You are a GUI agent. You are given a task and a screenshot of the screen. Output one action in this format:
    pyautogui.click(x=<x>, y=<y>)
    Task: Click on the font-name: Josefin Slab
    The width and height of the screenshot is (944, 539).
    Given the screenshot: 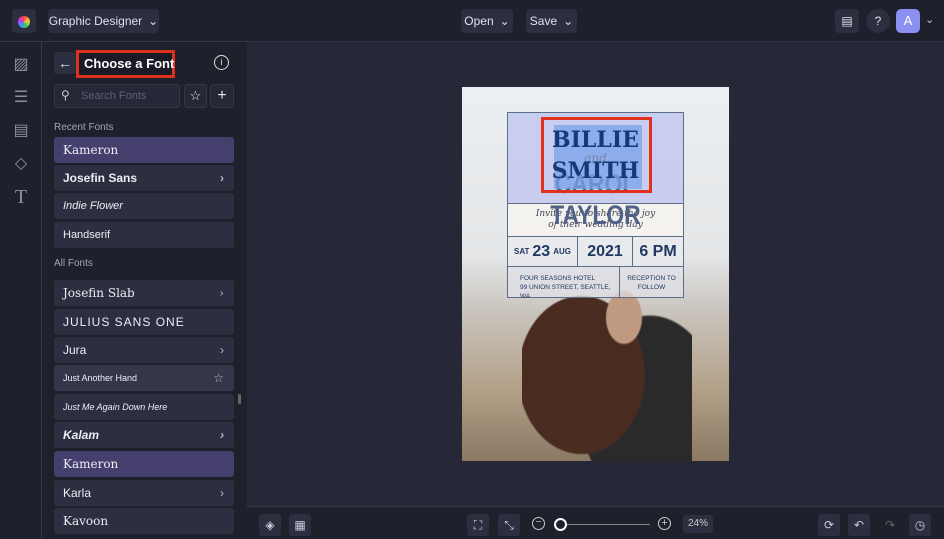 What is the action you would take?
    pyautogui.click(x=99, y=293)
    